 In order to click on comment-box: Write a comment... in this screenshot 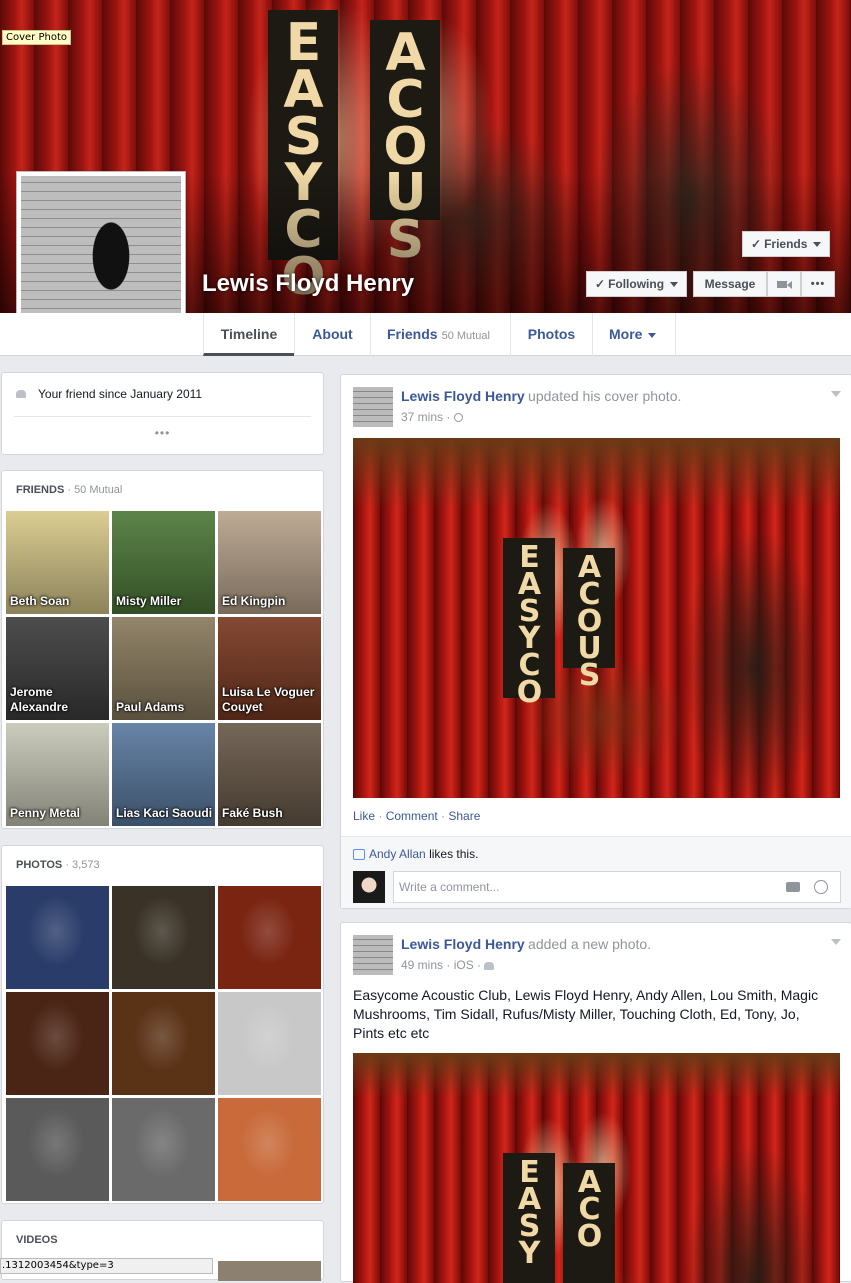, I will do `click(617, 887)`.